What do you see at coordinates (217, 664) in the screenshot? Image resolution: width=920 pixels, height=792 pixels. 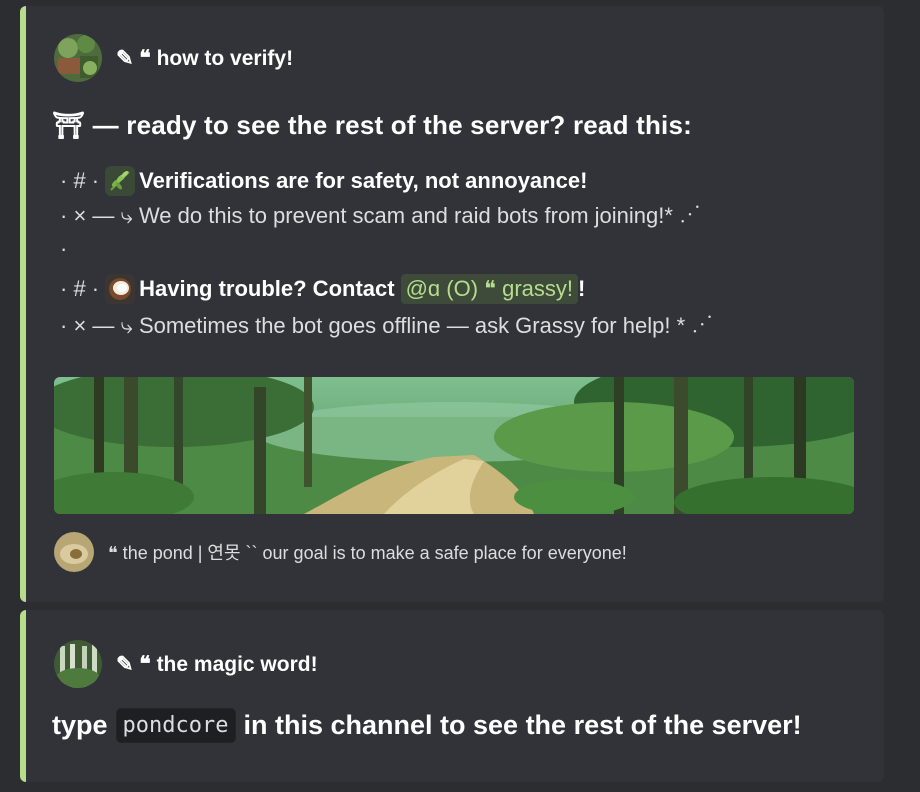 I see `author-name: ✎ ❝ the magic word!` at bounding box center [217, 664].